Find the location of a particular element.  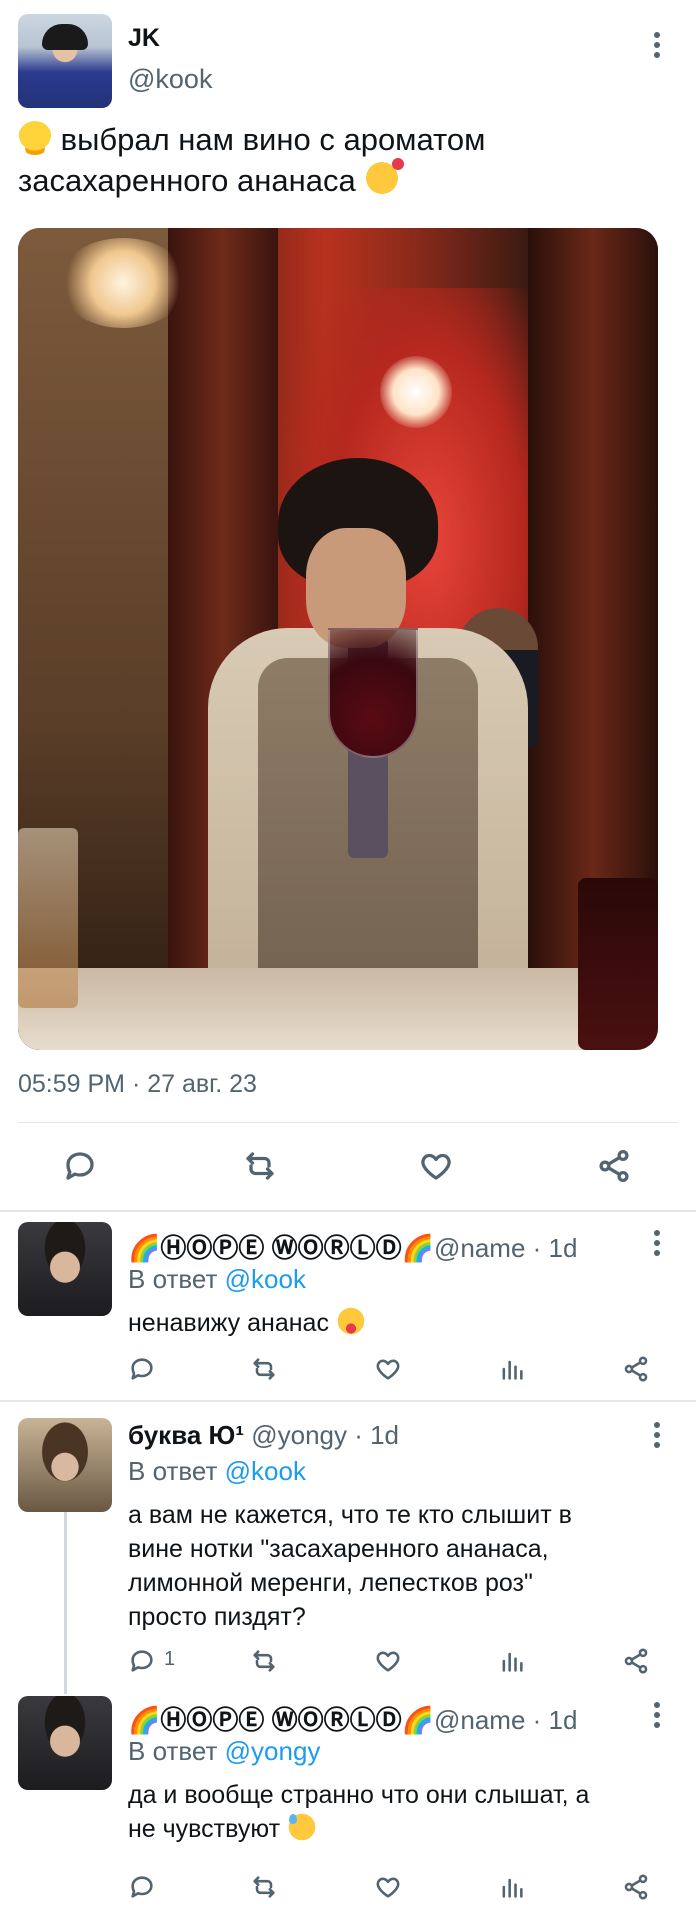

grinning-face-with-sweat-emoji is located at coordinates (301, 1827).